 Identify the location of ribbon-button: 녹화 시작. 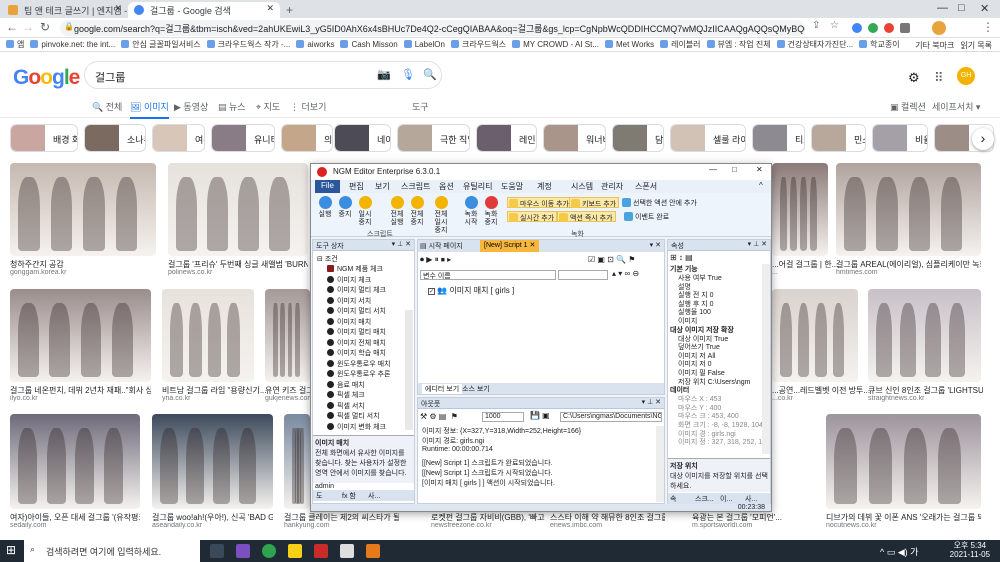
(471, 211).